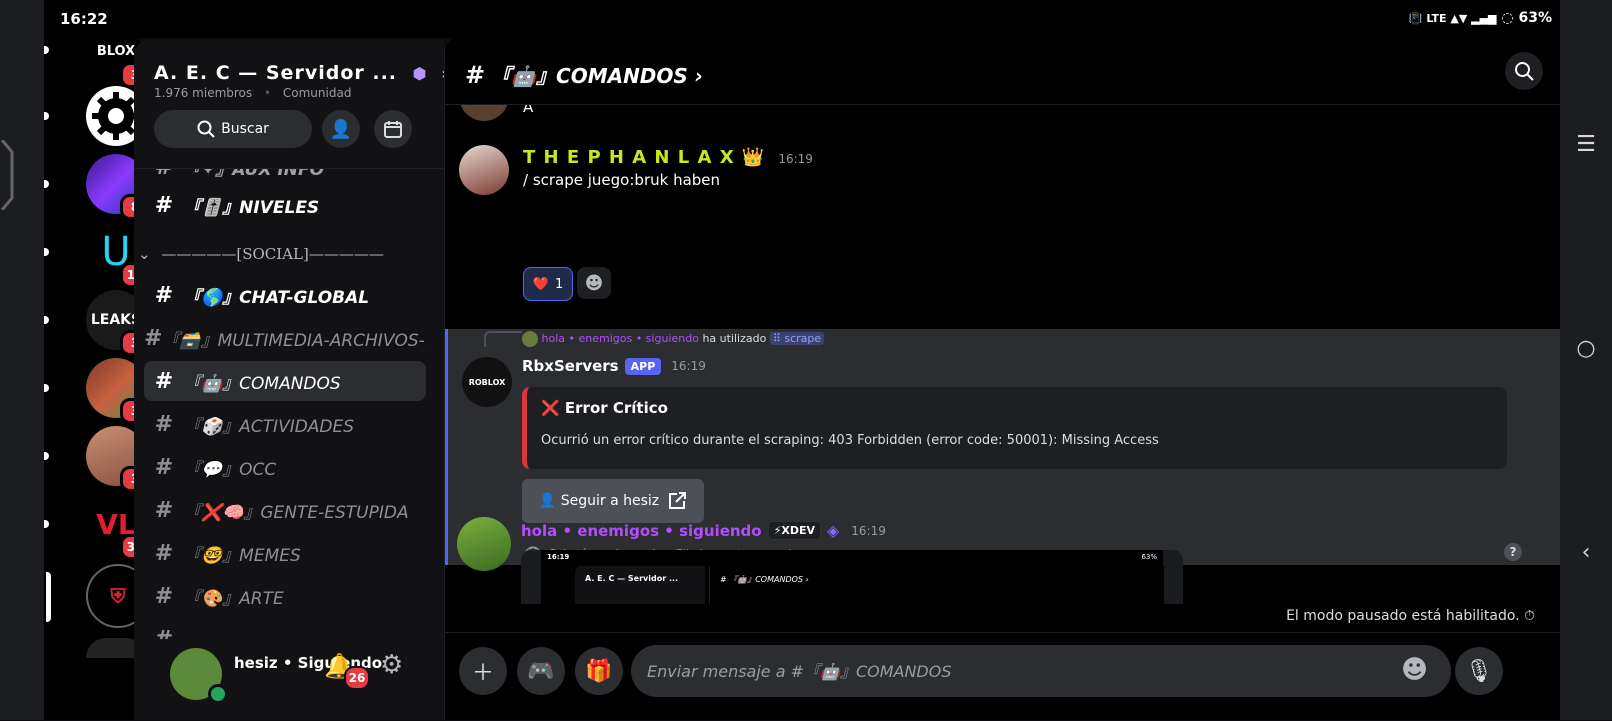  I want to click on paused-notice: El modo pausado está habilitado. ⏱, so click(1410, 616).